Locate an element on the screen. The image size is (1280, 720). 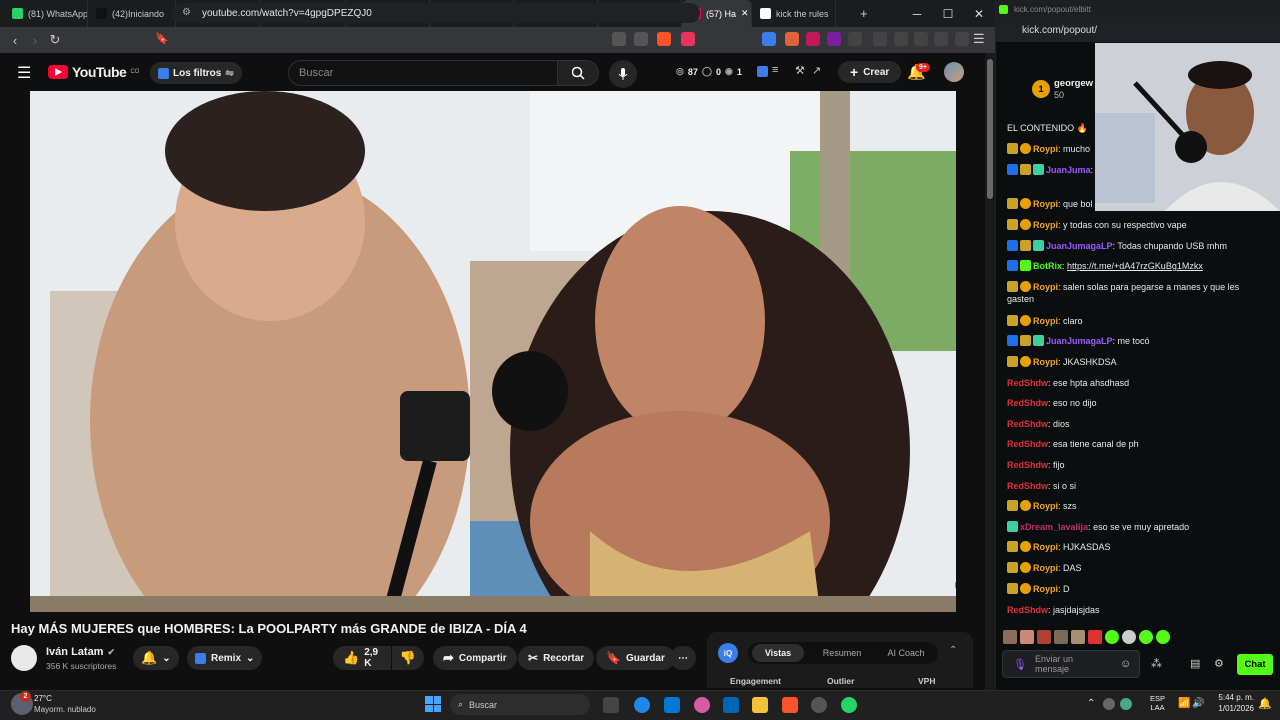
voice-search-button is located at coordinates (623, 74).